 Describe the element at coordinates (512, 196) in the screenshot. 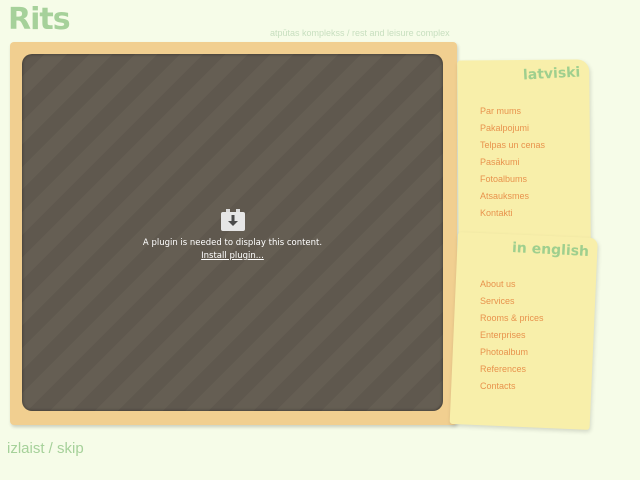

I see `nav-item-atsauksmes: Atsauksmes` at that location.